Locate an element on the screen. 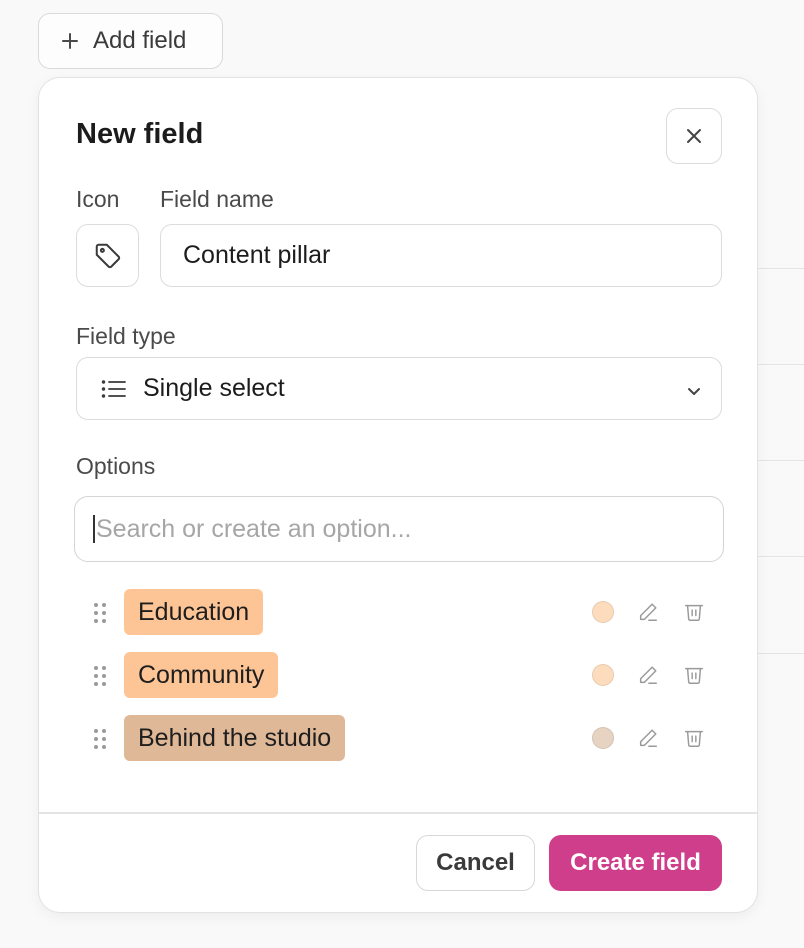 The width and height of the screenshot is (804, 948). option-row: Community is located at coordinates (399, 676).